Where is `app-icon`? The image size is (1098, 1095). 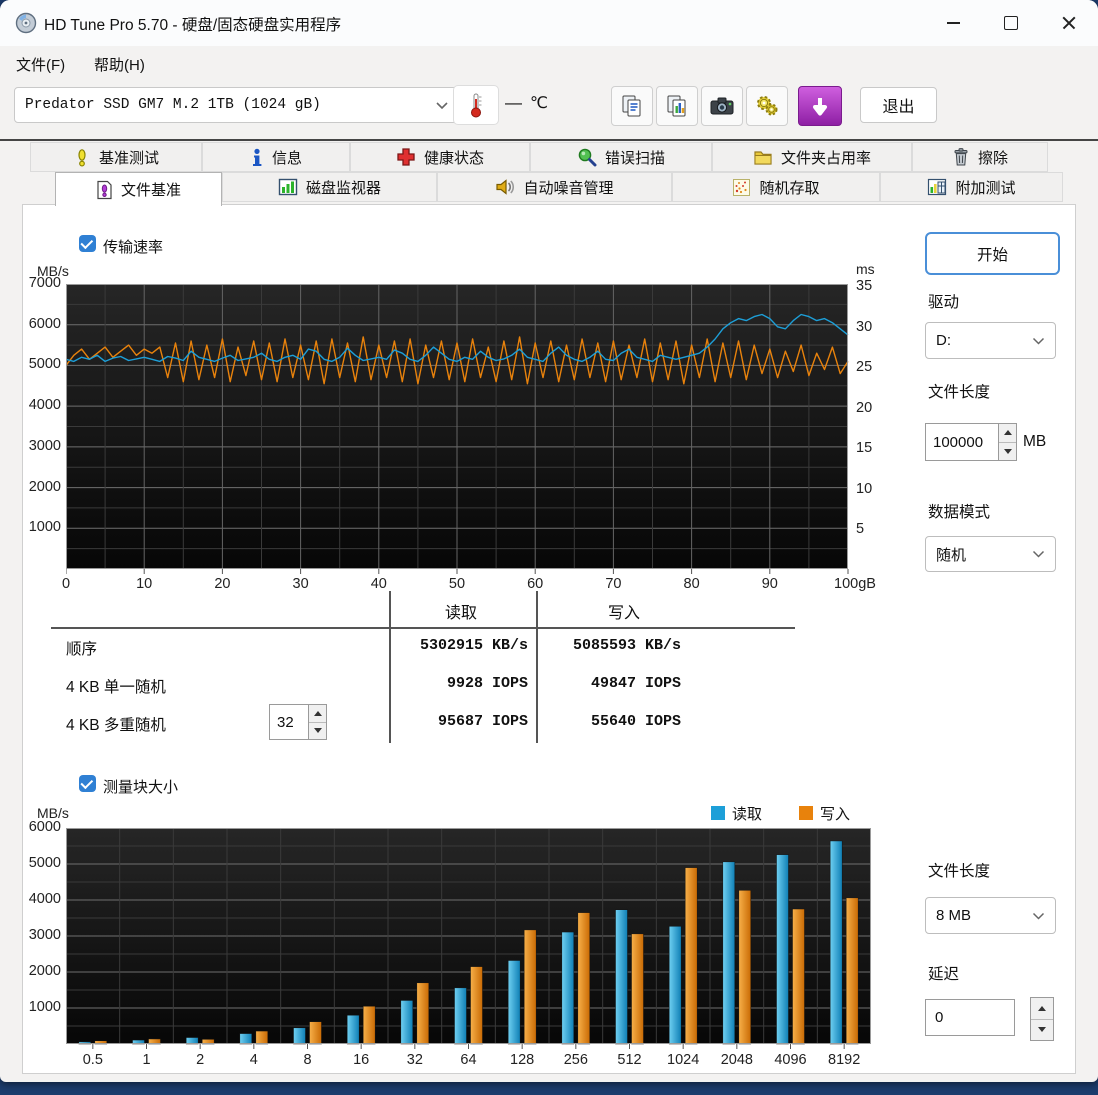
app-icon is located at coordinates (26, 23).